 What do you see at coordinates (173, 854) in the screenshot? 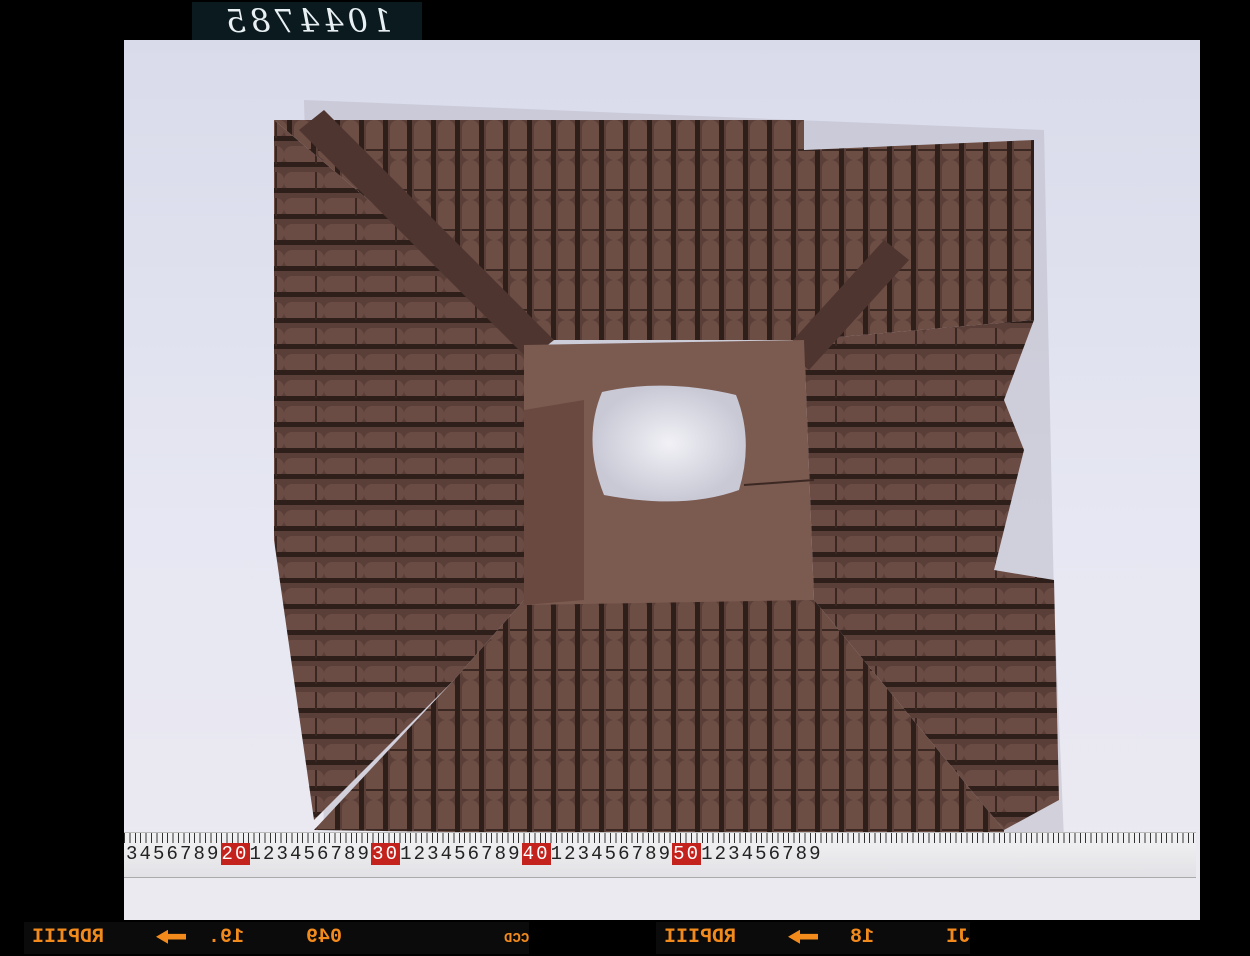
I see `tape-segment: 3456789` at bounding box center [173, 854].